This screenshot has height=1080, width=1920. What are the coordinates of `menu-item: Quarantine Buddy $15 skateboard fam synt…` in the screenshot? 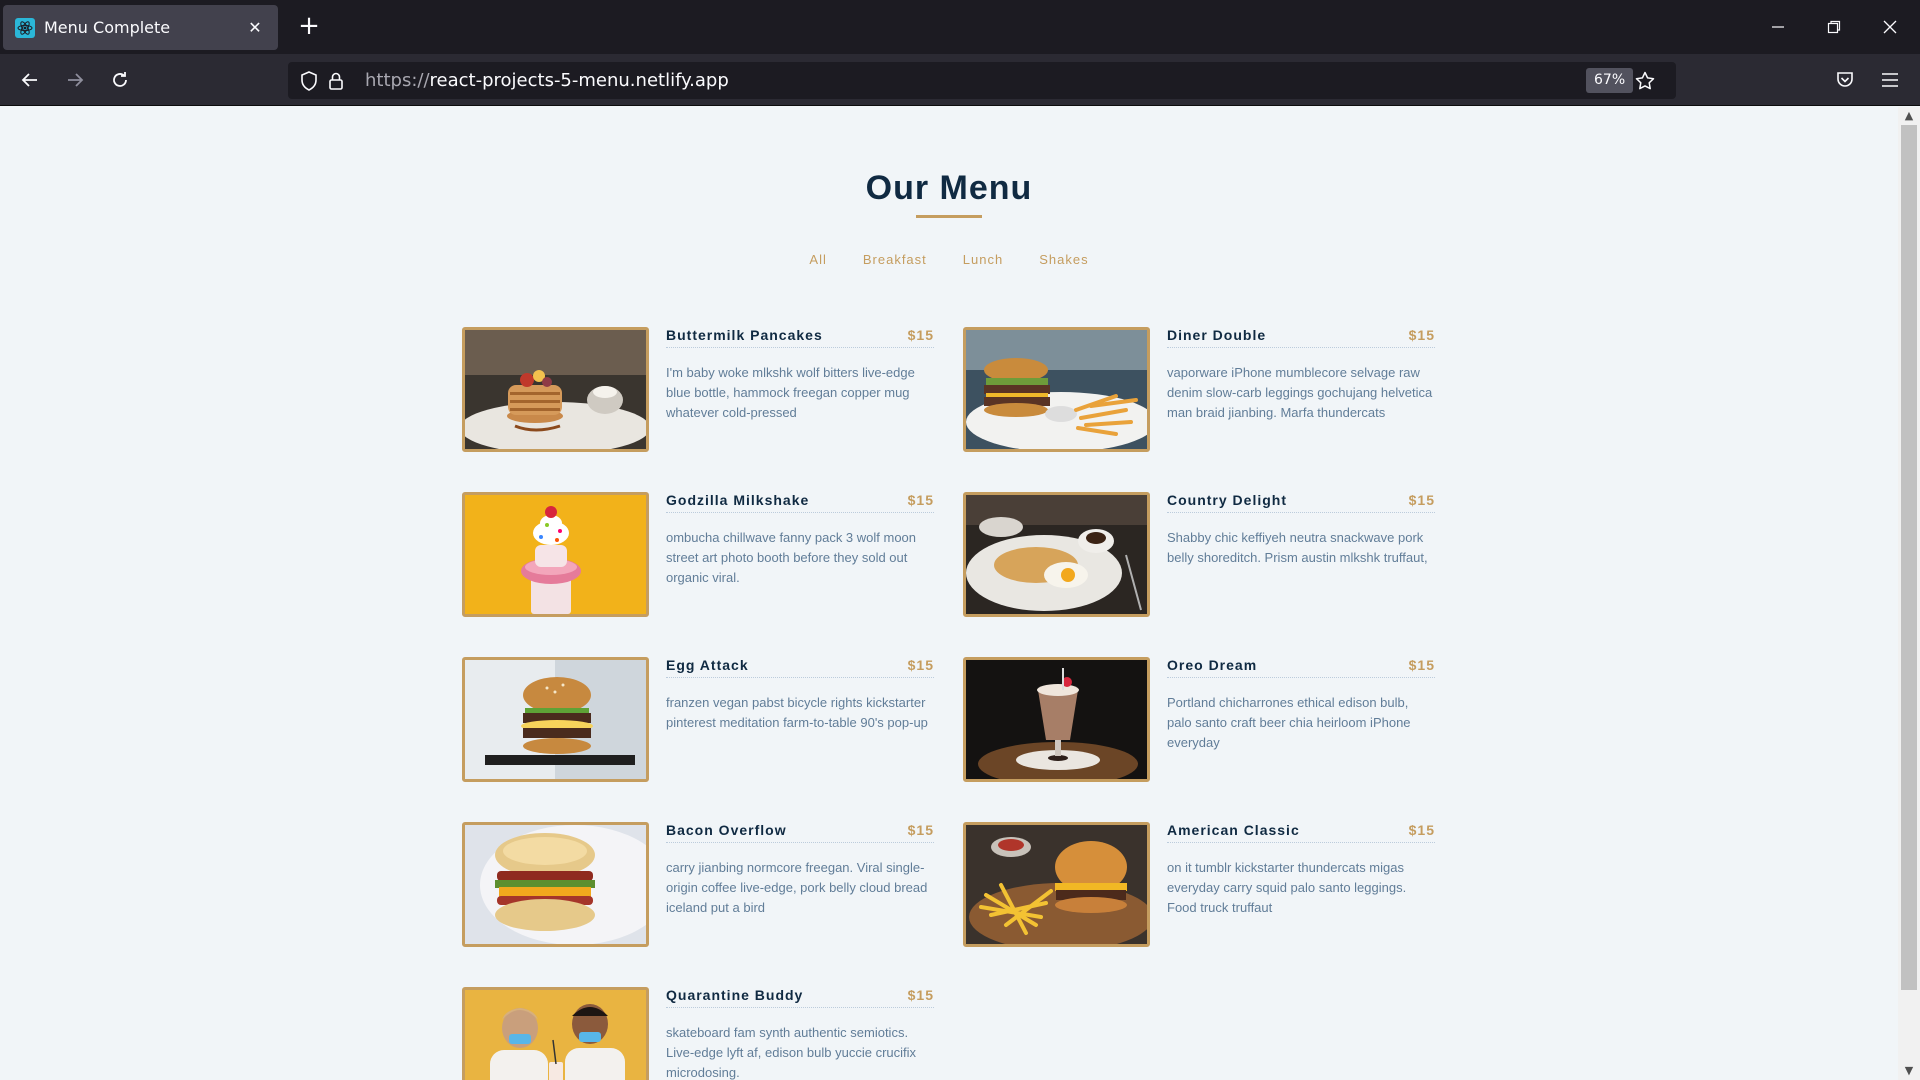 It's located at (698, 1033).